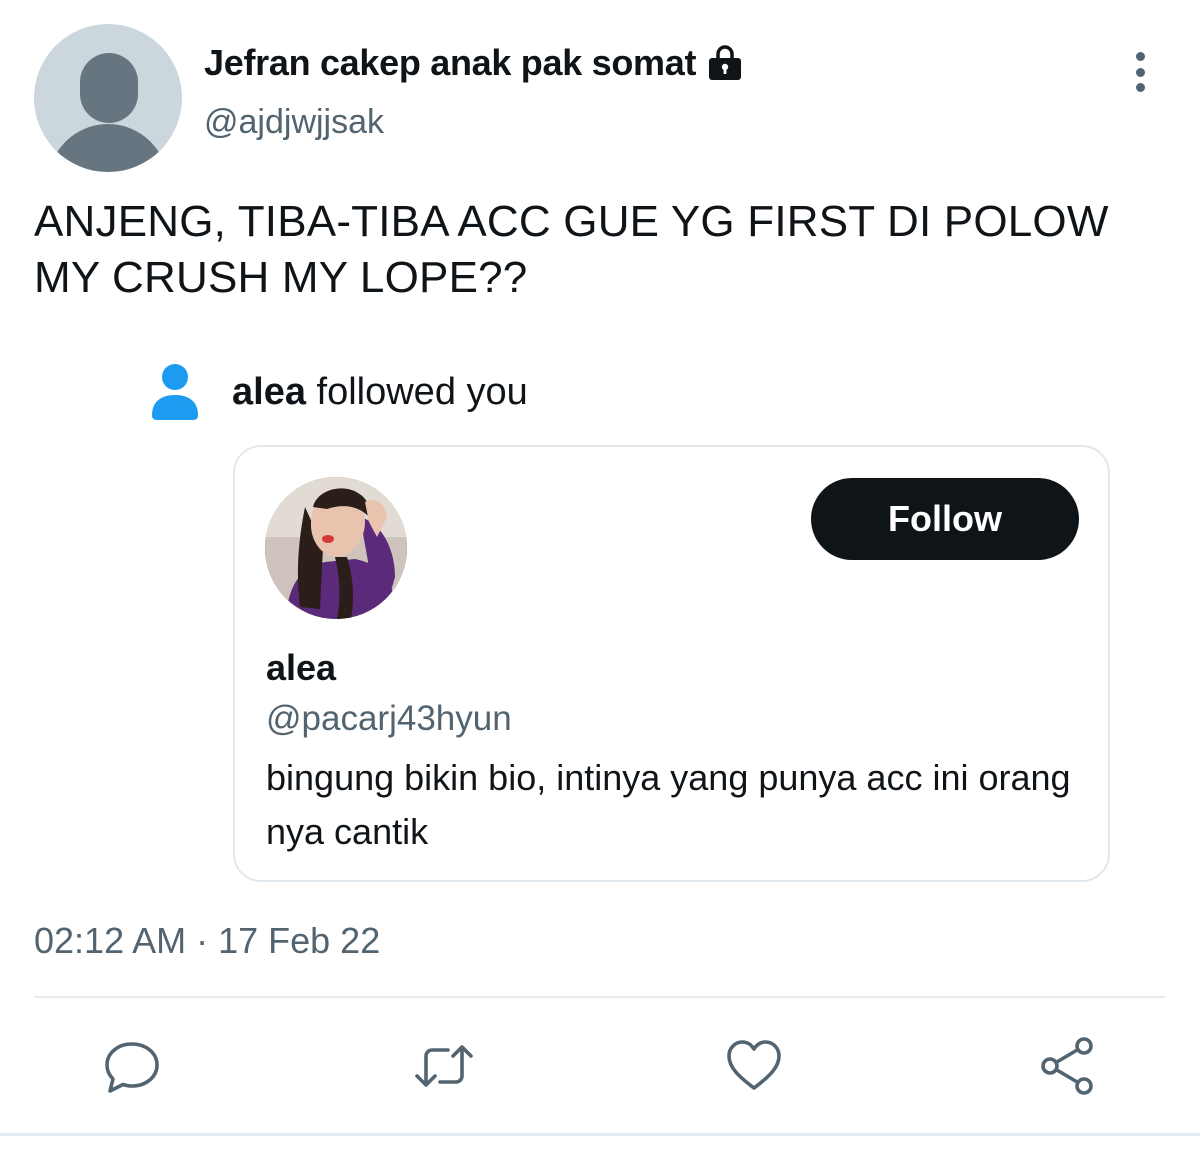  I want to click on author-display-name: Jefran cakep anak pak somat, so click(450, 63).